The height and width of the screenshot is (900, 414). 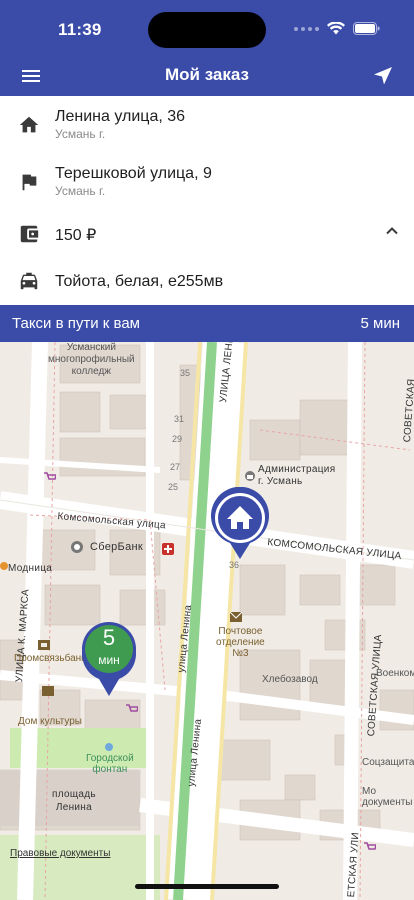 I want to click on map-label-college: Усманский многопрофильный колледж, so click(x=91, y=359).